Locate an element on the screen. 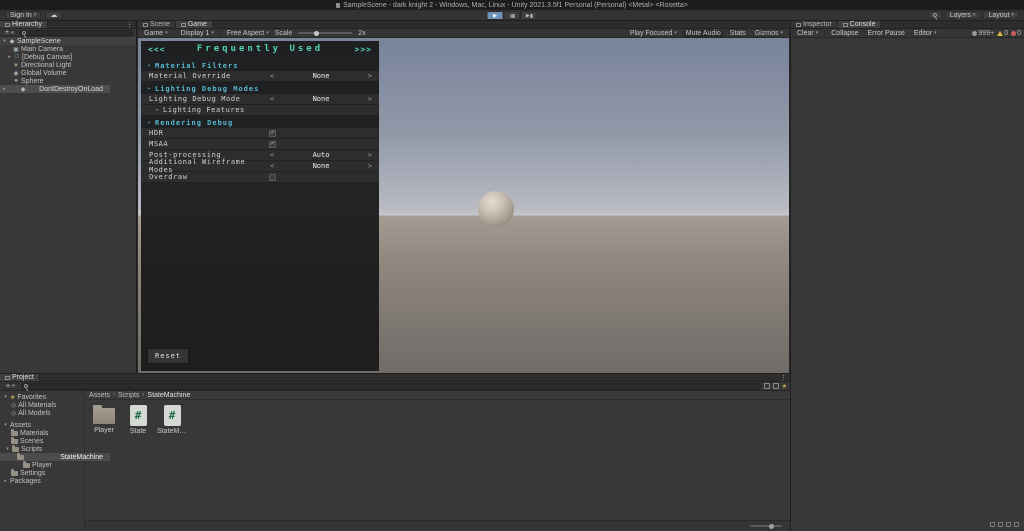 The image size is (1024, 531). hierarchy-search-input is located at coordinates (76, 32).